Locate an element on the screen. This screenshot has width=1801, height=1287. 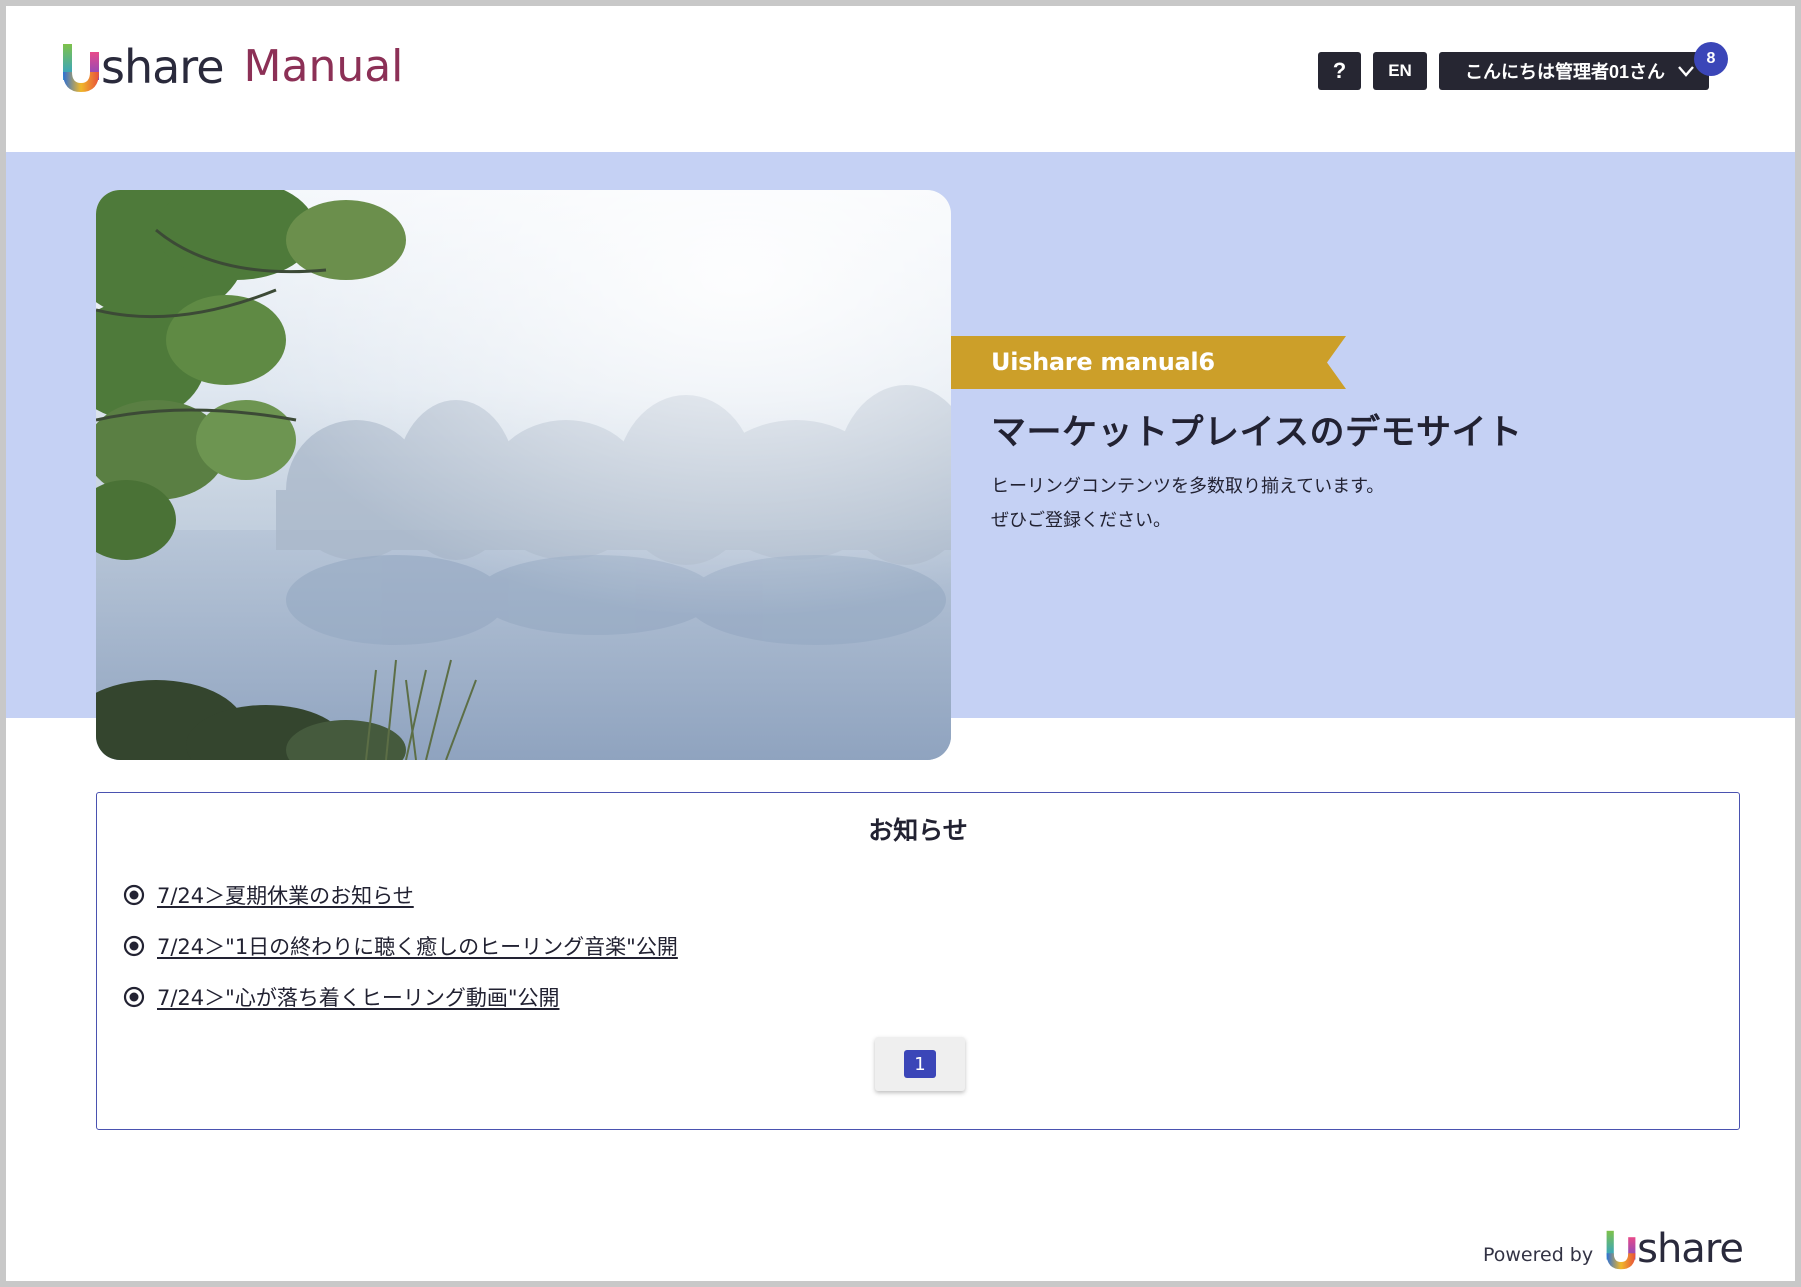
pagination: 1 is located at coordinates (920, 1064).